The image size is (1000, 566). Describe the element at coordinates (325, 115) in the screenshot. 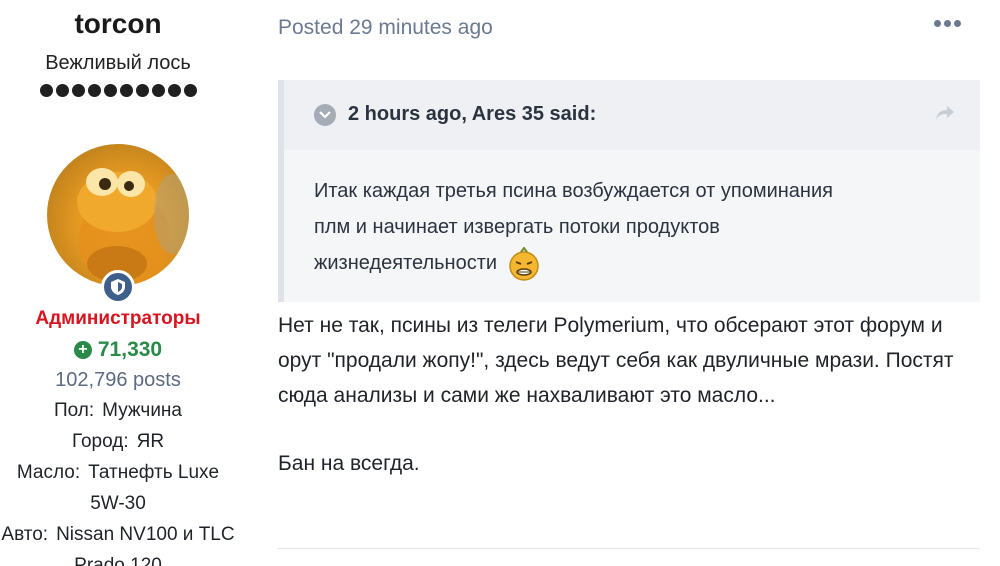

I see `chevron-down-icon` at that location.